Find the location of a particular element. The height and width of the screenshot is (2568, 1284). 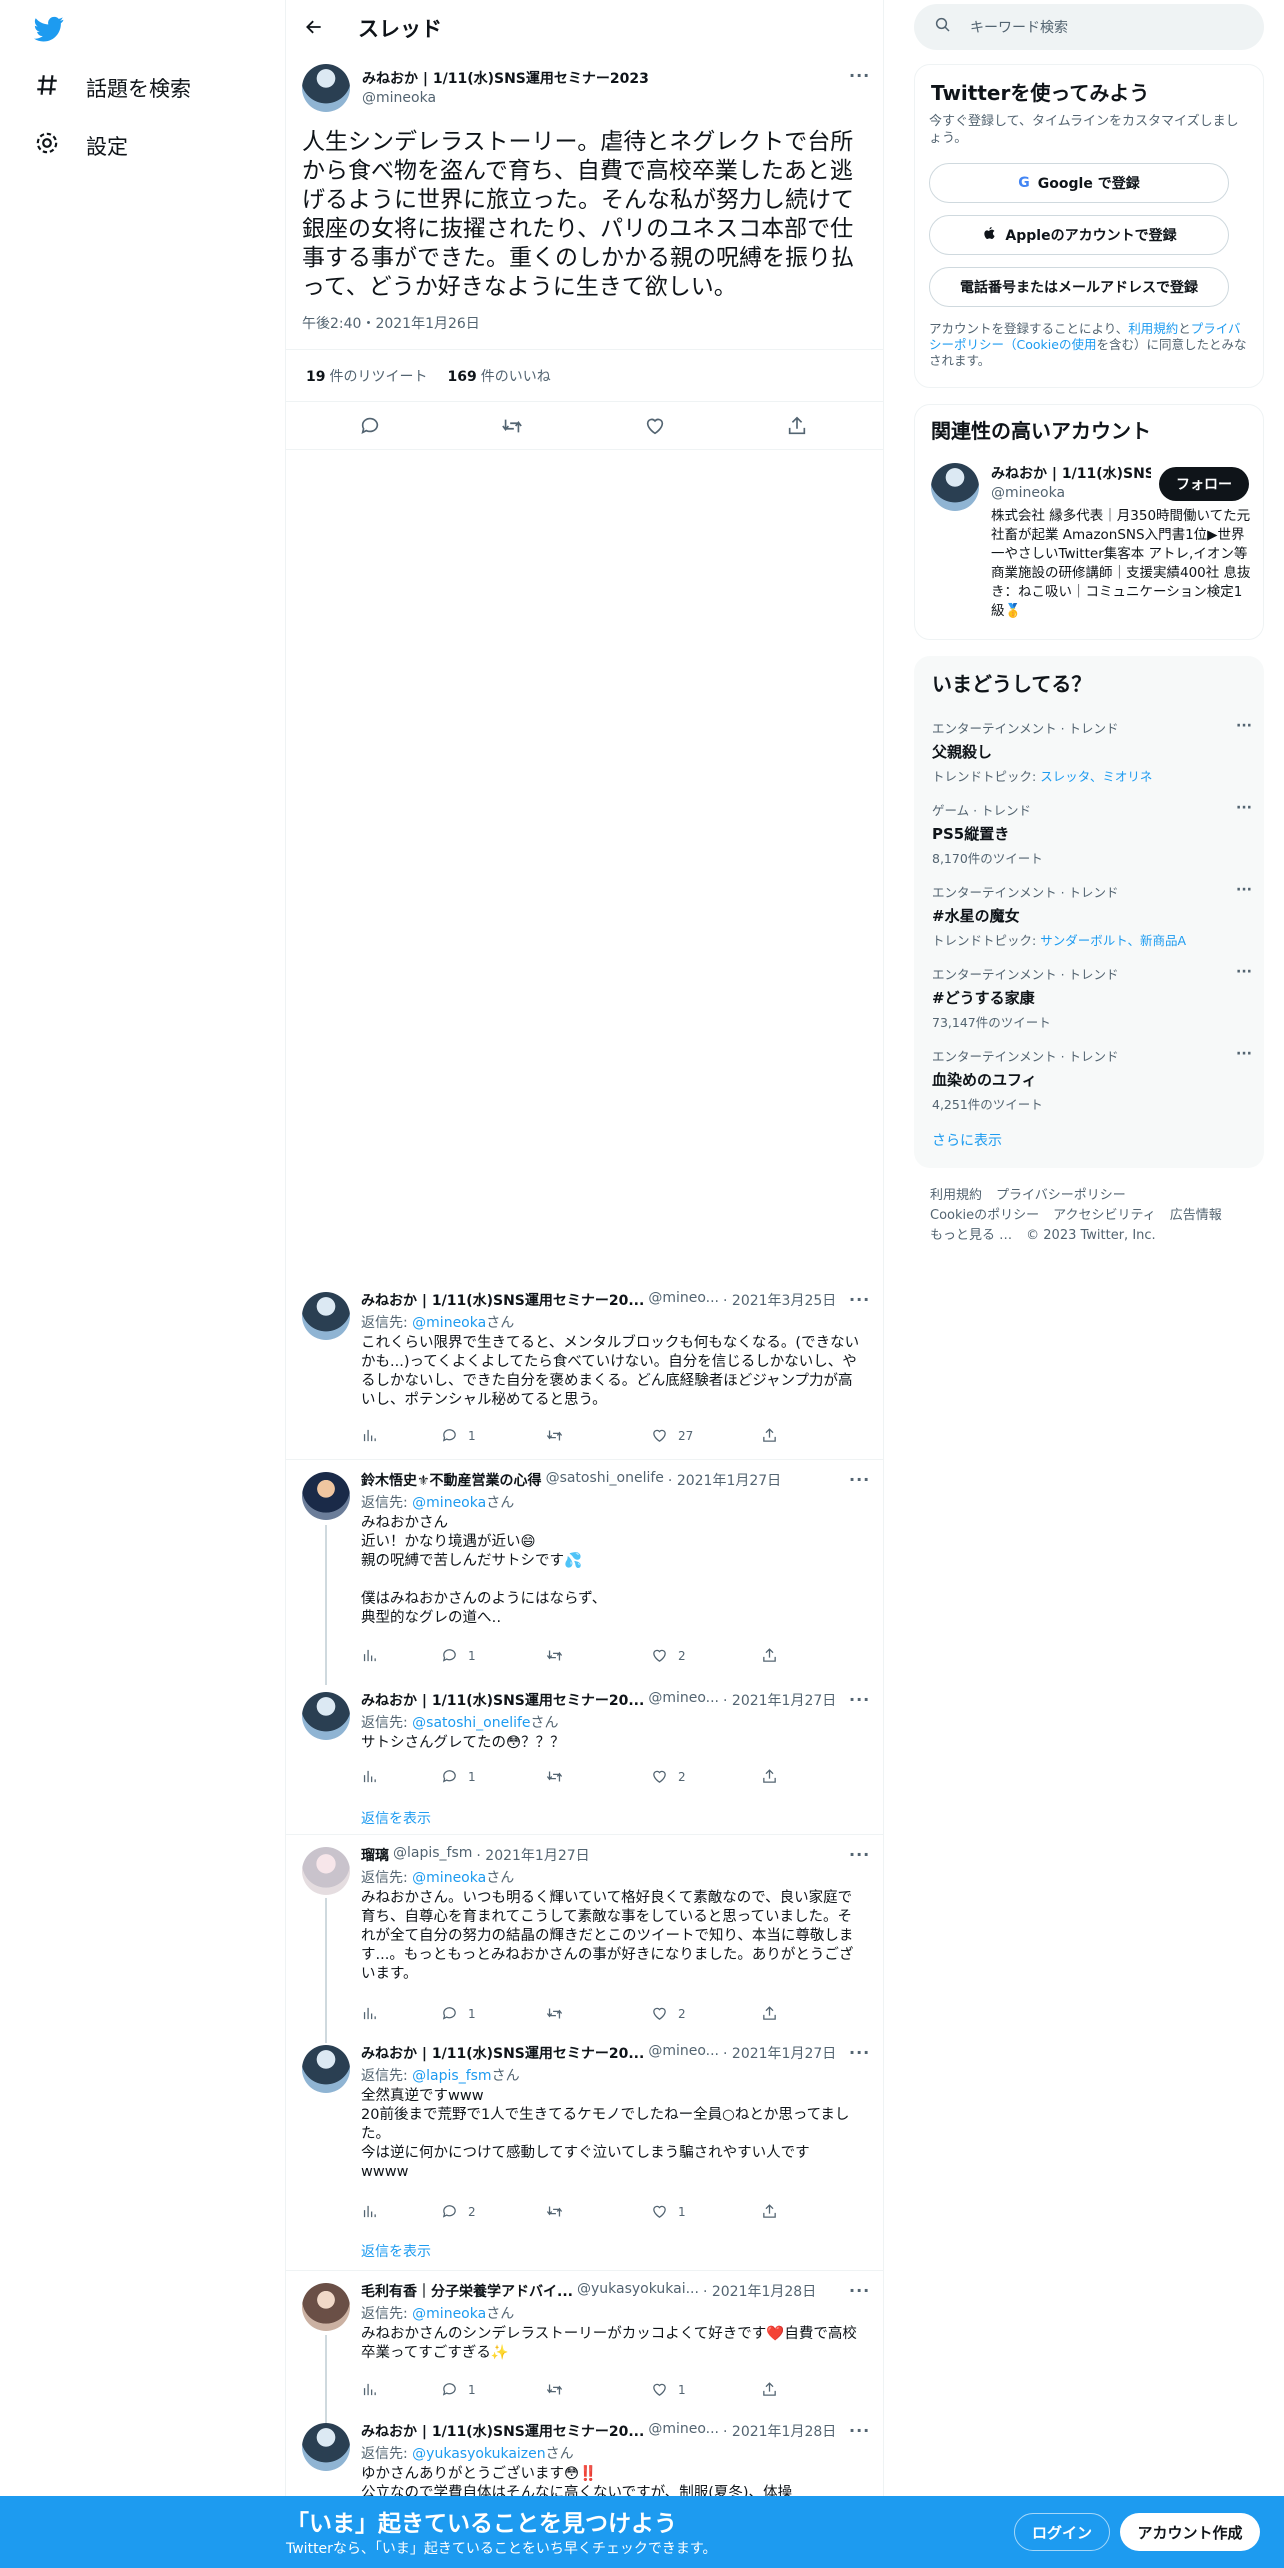

footer-cookie: Cookieのポリシー is located at coordinates (984, 1215).